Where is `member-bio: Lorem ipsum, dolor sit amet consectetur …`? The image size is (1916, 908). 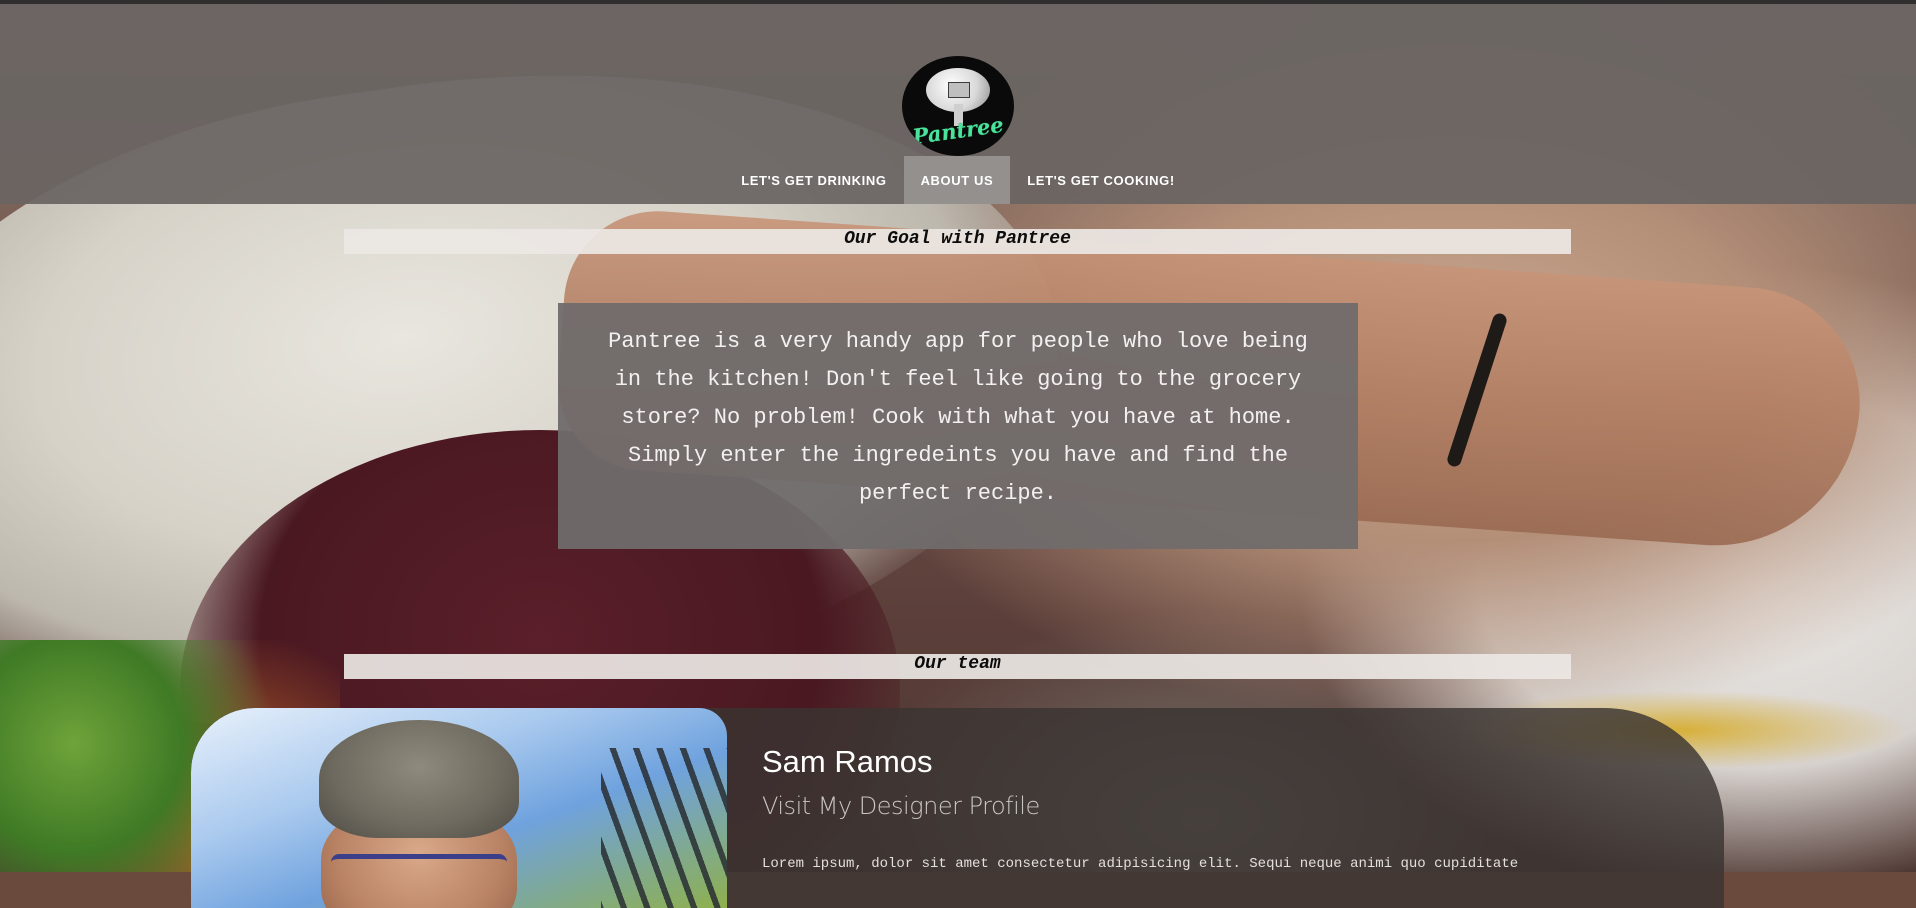
member-bio: Lorem ipsum, dolor sit amet consectetur … is located at coordinates (1140, 864).